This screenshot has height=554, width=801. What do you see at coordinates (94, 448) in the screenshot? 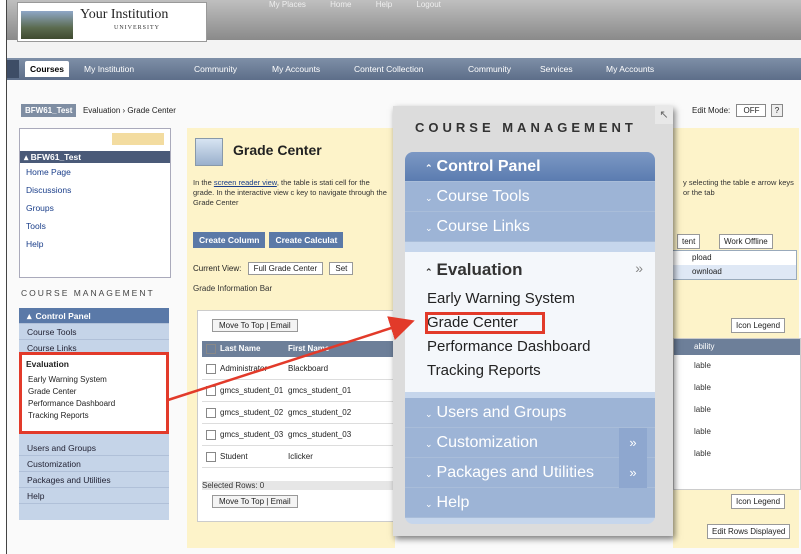
I see `cp-users-groups: Users and Groups` at bounding box center [94, 448].